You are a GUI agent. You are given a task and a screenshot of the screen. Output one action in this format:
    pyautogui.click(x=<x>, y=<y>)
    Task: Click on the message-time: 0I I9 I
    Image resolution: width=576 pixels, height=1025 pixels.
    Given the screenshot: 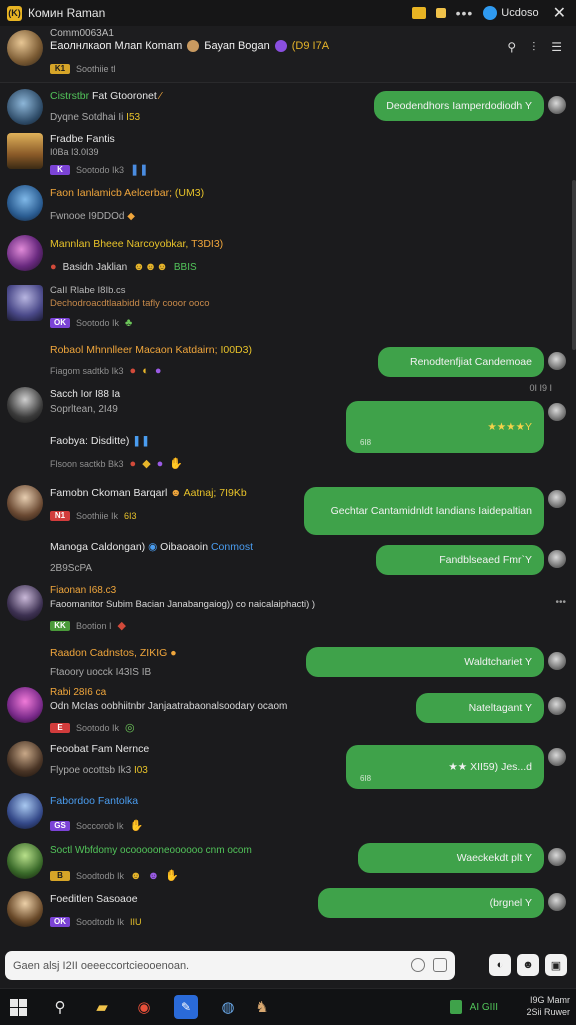 What is the action you would take?
    pyautogui.click(x=540, y=388)
    